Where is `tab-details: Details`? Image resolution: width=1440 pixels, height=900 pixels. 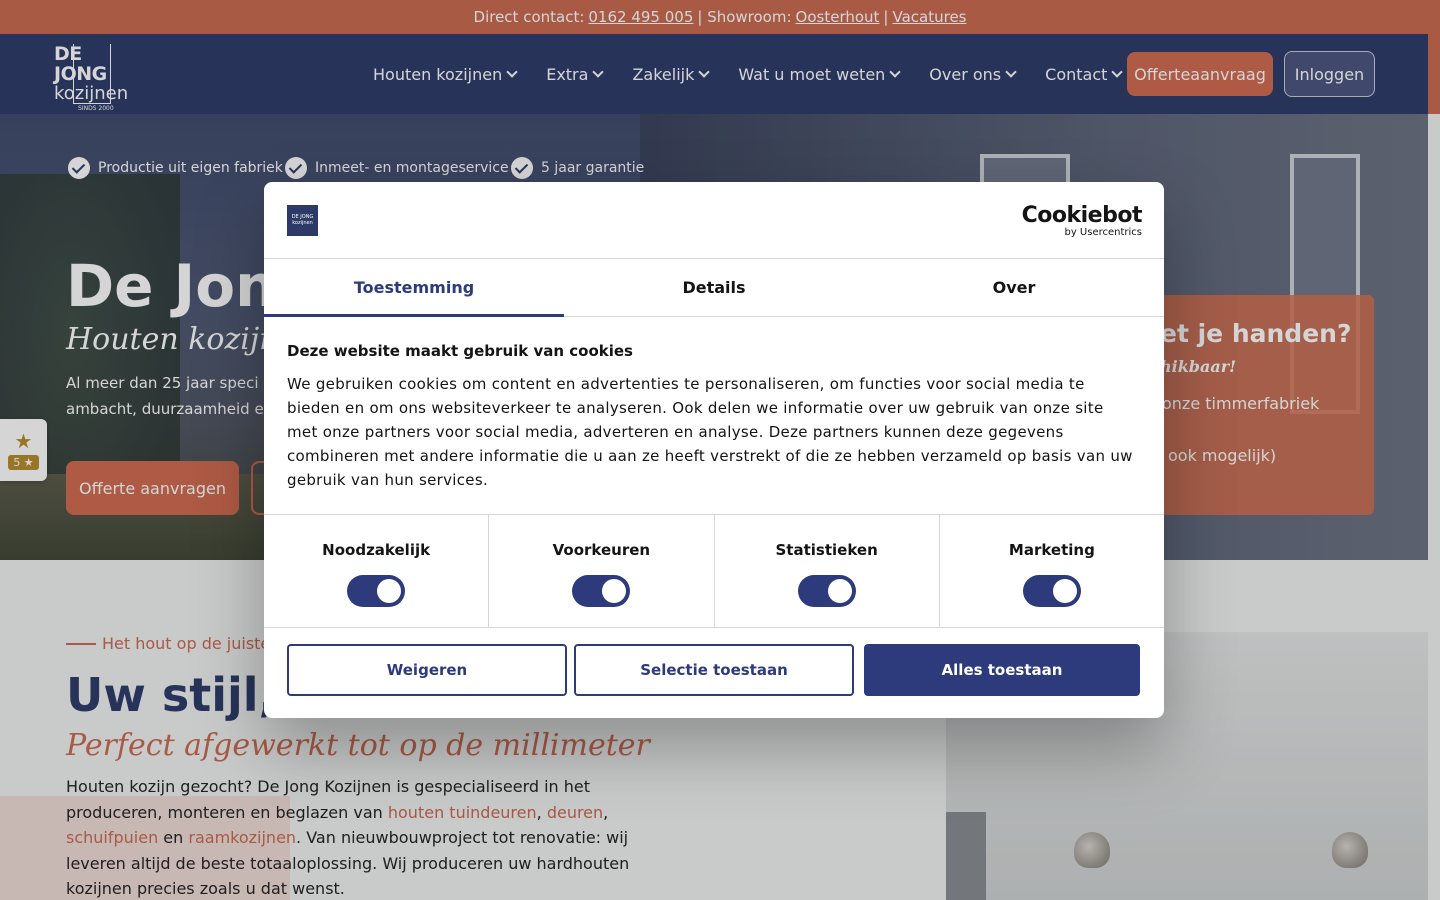
tab-details: Details is located at coordinates (714, 287).